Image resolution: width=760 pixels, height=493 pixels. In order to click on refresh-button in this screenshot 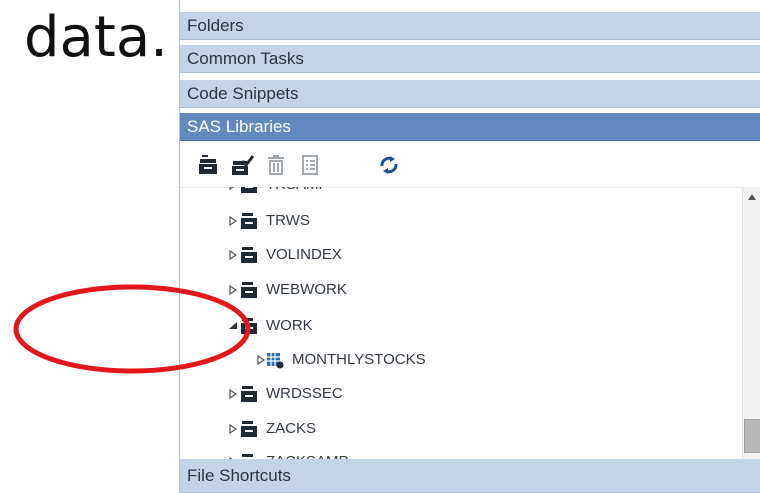, I will do `click(389, 165)`.